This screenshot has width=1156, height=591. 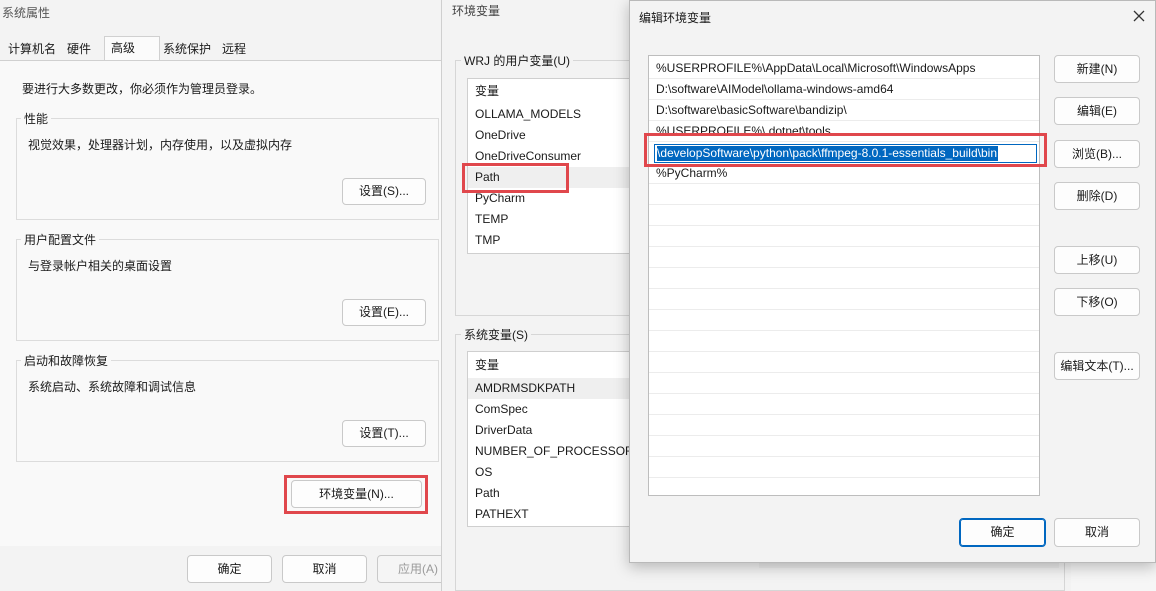 What do you see at coordinates (1097, 111) in the screenshot?
I see `edit-button: 编辑(E)` at bounding box center [1097, 111].